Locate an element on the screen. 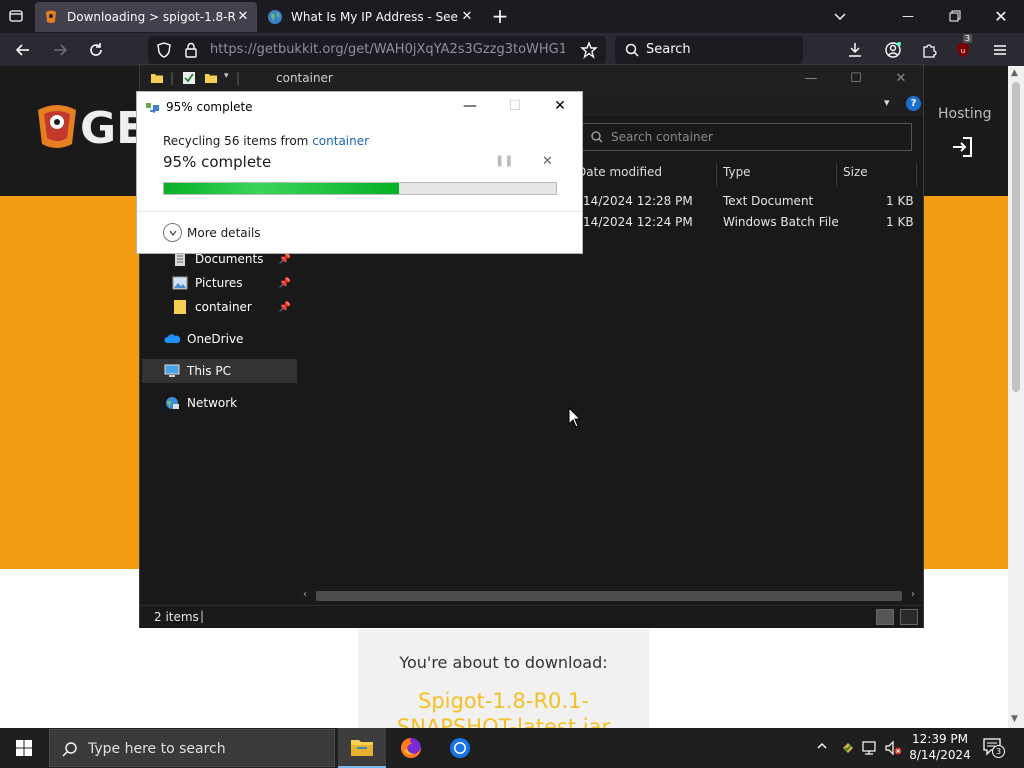 The height and width of the screenshot is (768, 1024). explorer-search-box: Search container is located at coordinates (747, 137).